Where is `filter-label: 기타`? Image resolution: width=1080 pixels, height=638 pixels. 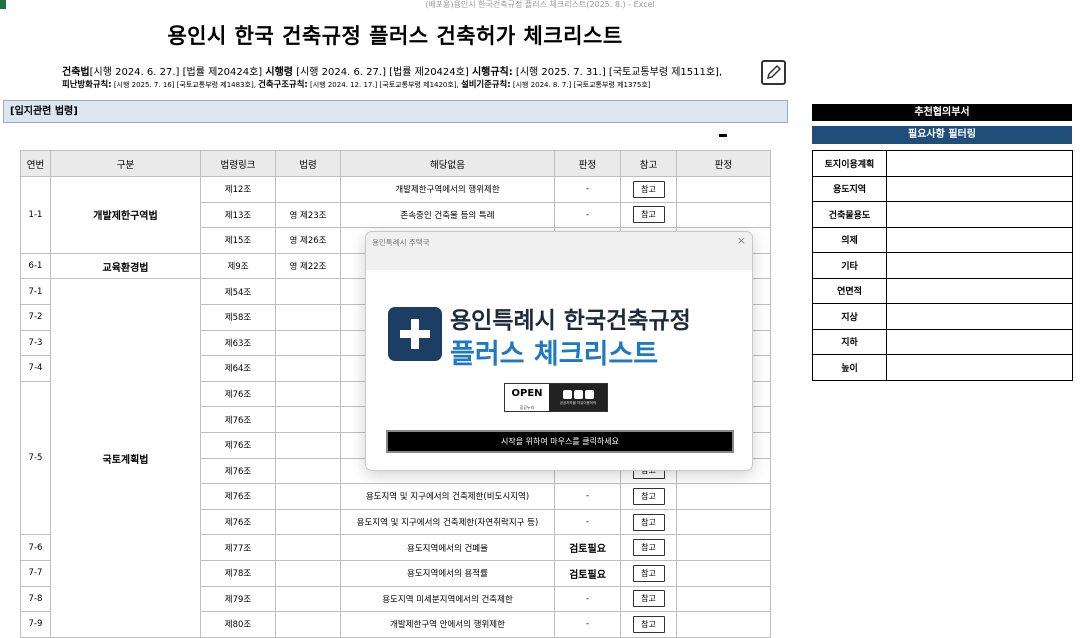 filter-label: 기타 is located at coordinates (849, 265).